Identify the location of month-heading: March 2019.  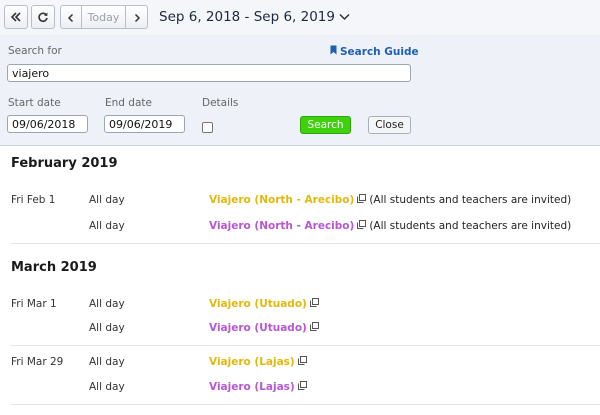
(54, 267).